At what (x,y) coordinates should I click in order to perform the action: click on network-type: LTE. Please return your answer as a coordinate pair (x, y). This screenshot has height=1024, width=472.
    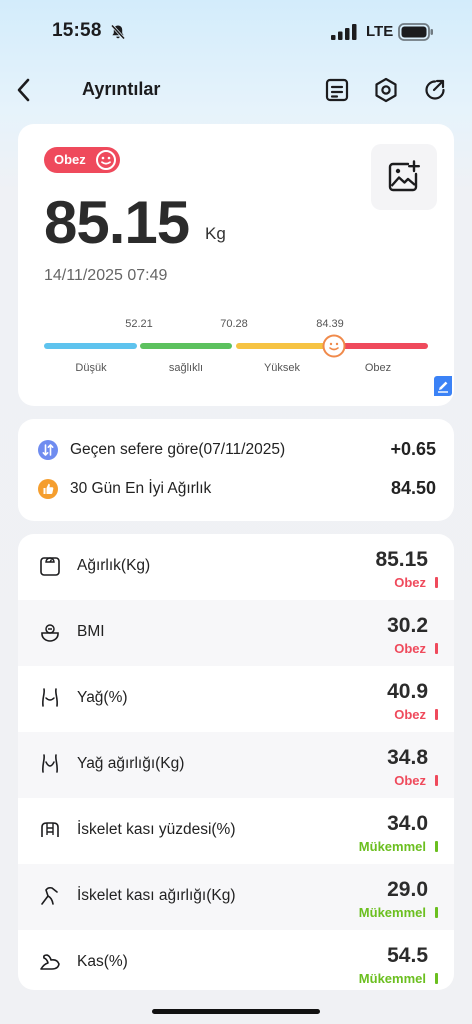
    Looking at the image, I should click on (380, 31).